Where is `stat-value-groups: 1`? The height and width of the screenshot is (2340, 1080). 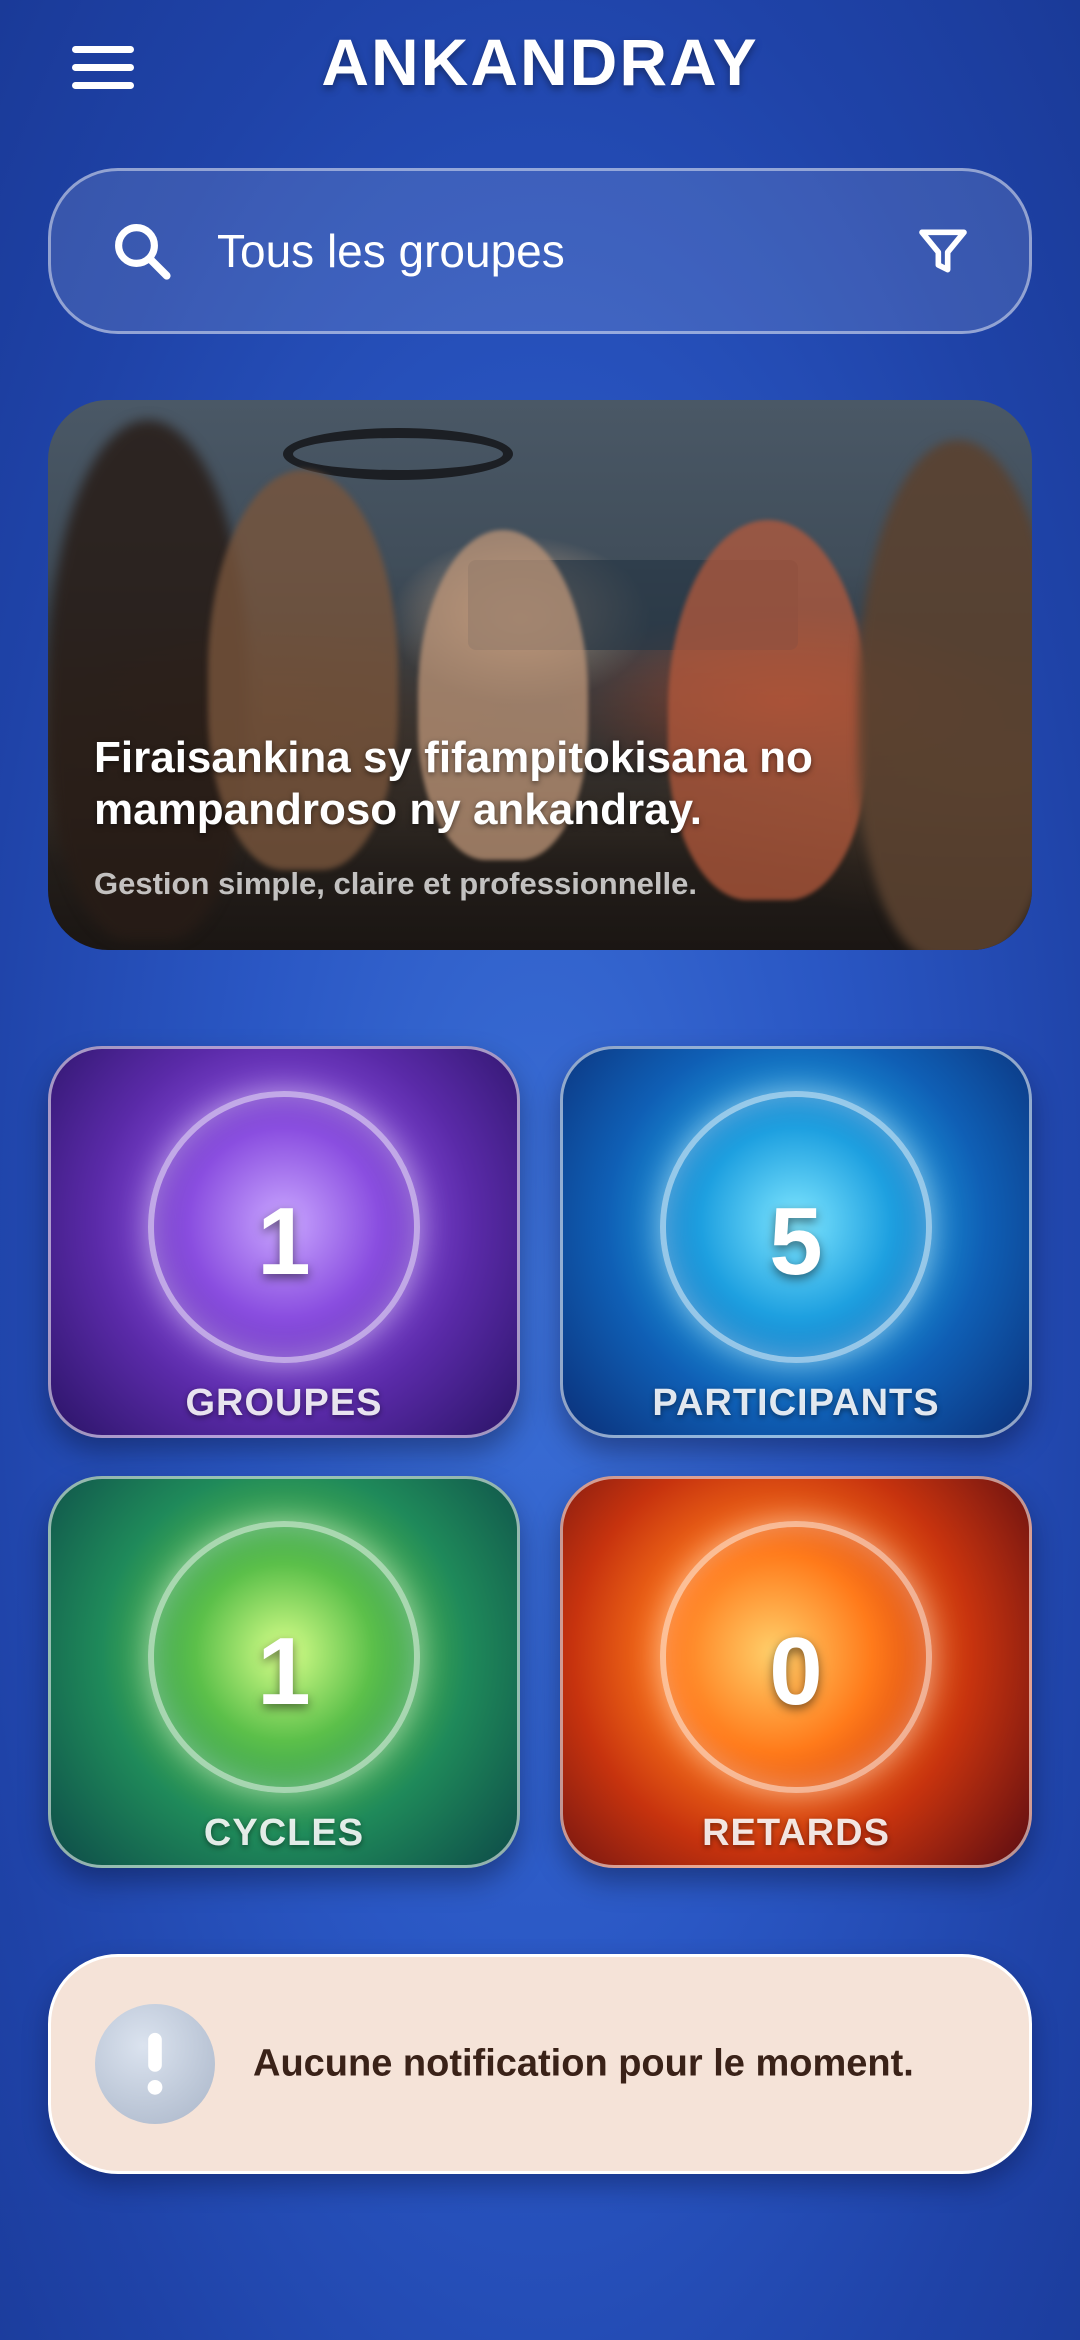
stat-value-groups: 1 is located at coordinates (284, 1241).